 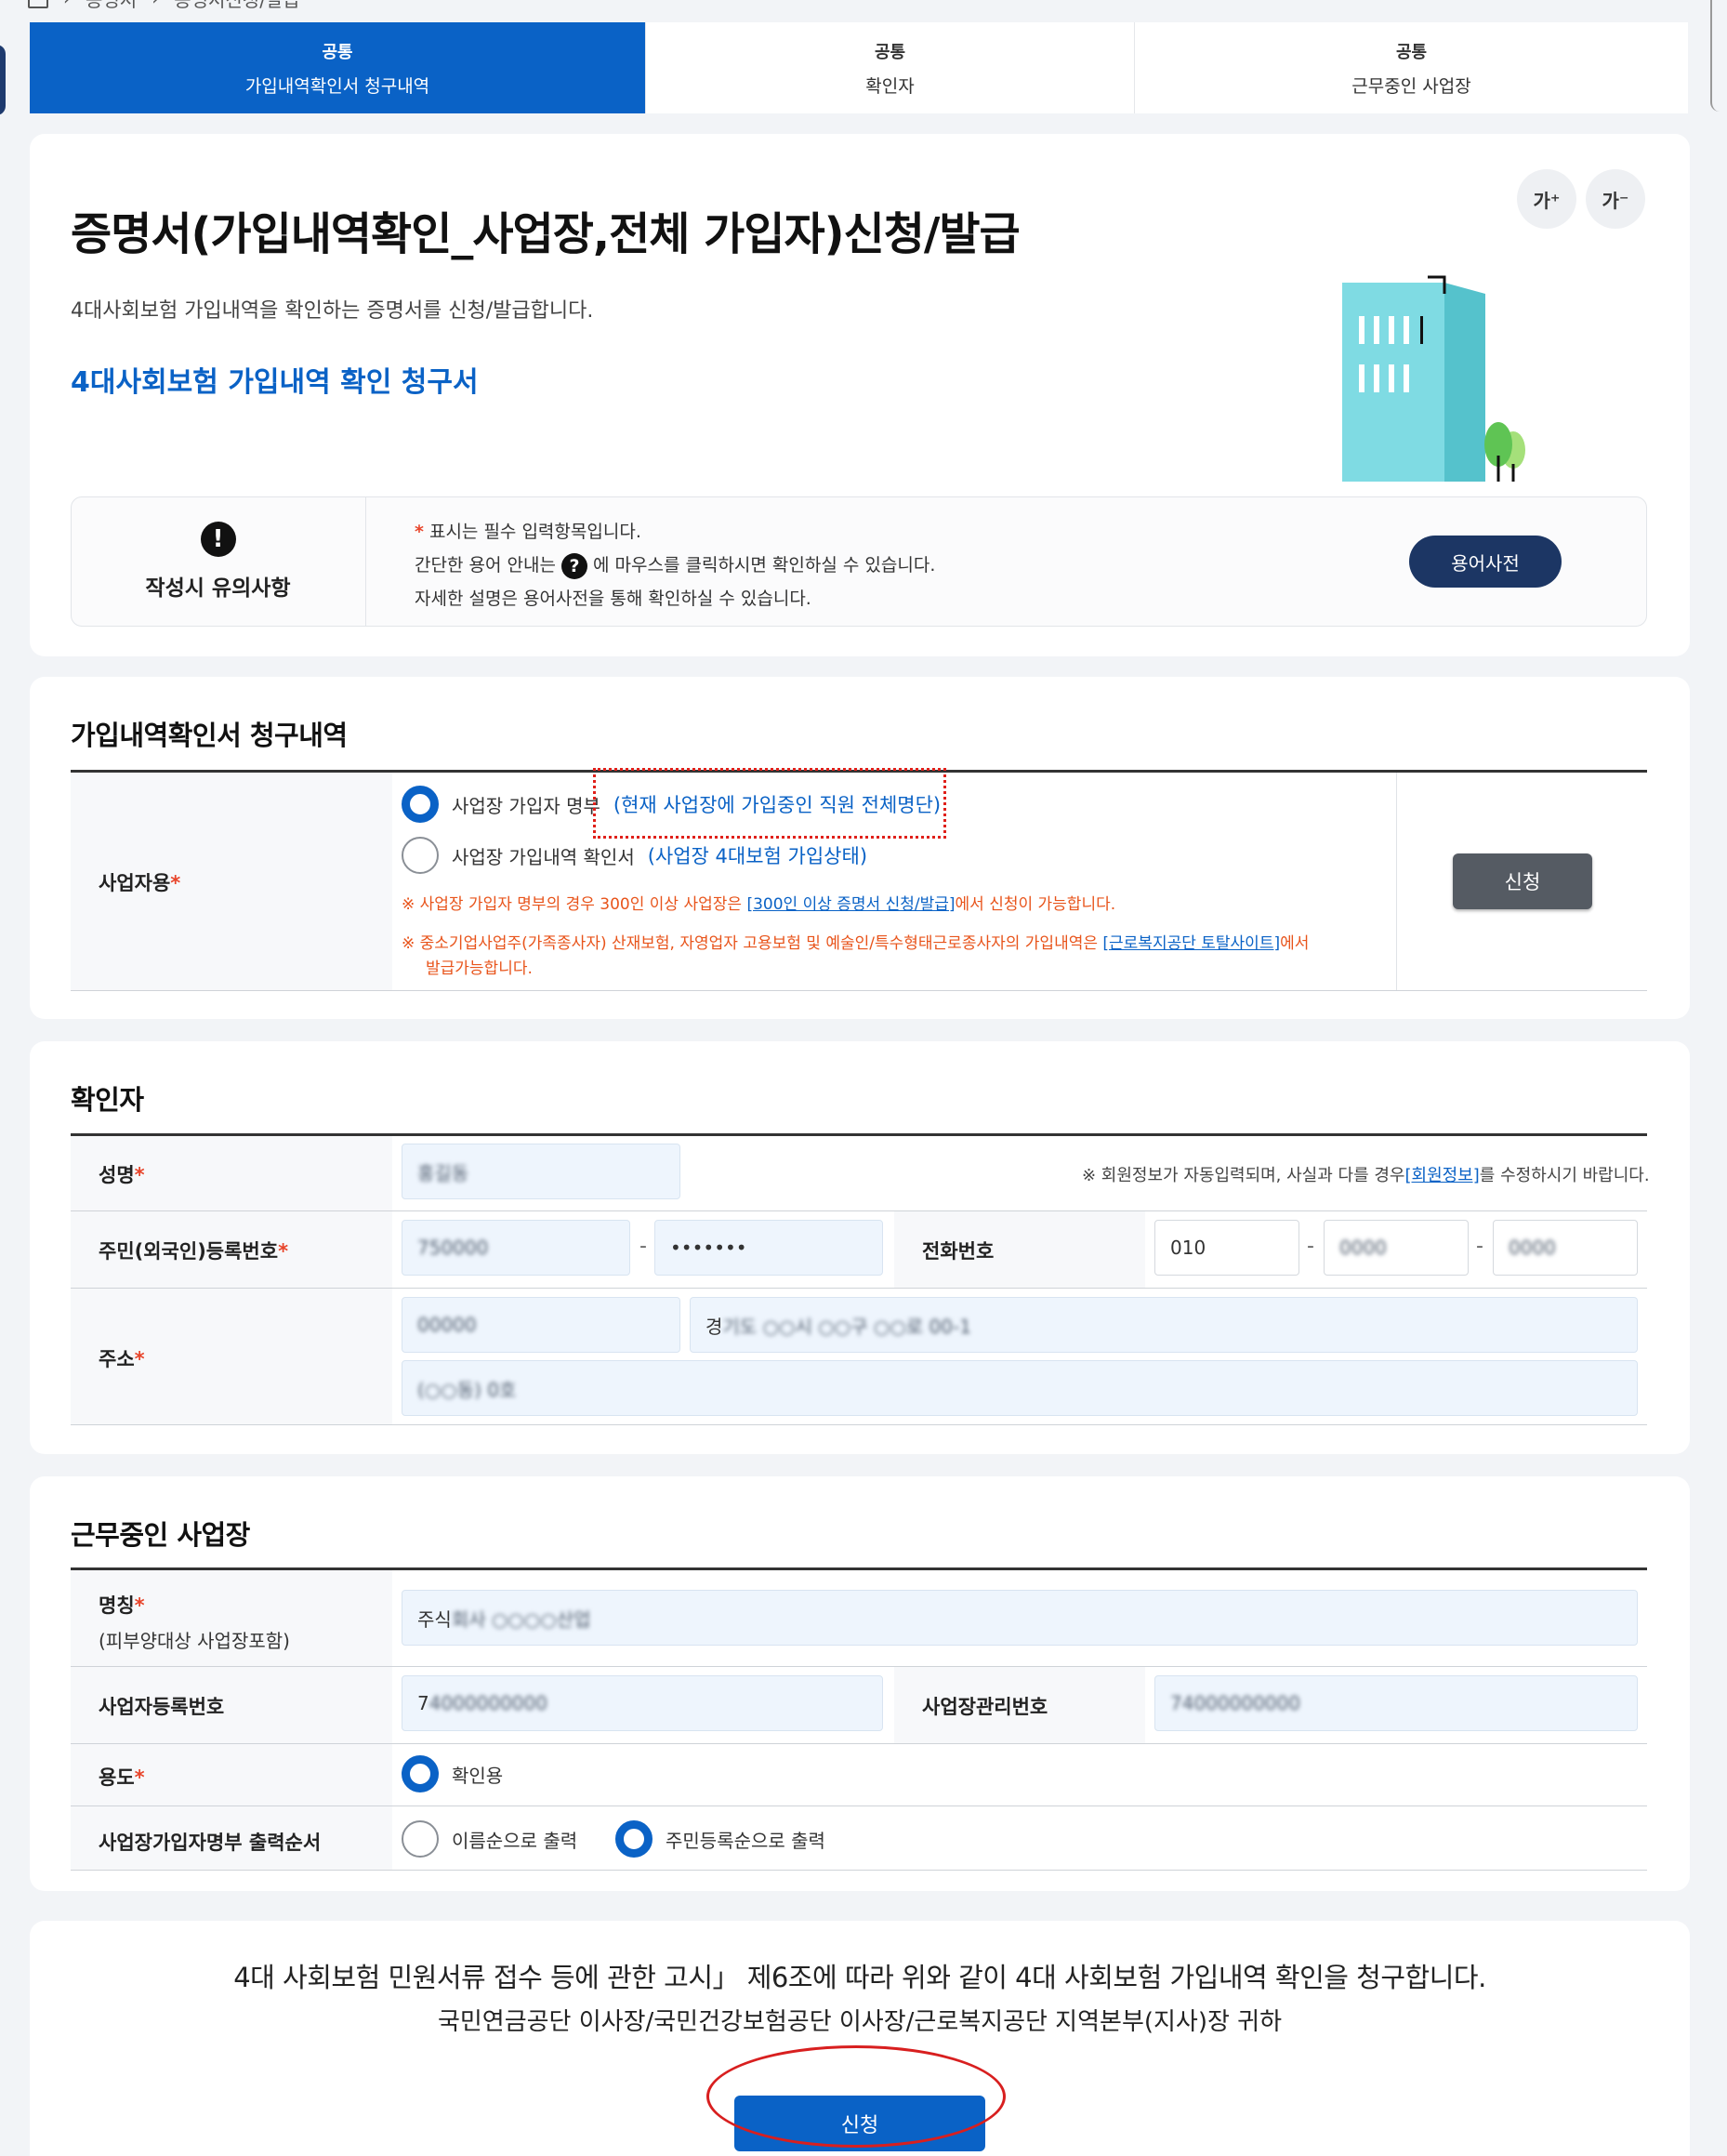 What do you see at coordinates (112, 6) in the screenshot?
I see `breadcrumb-item: 증명서` at bounding box center [112, 6].